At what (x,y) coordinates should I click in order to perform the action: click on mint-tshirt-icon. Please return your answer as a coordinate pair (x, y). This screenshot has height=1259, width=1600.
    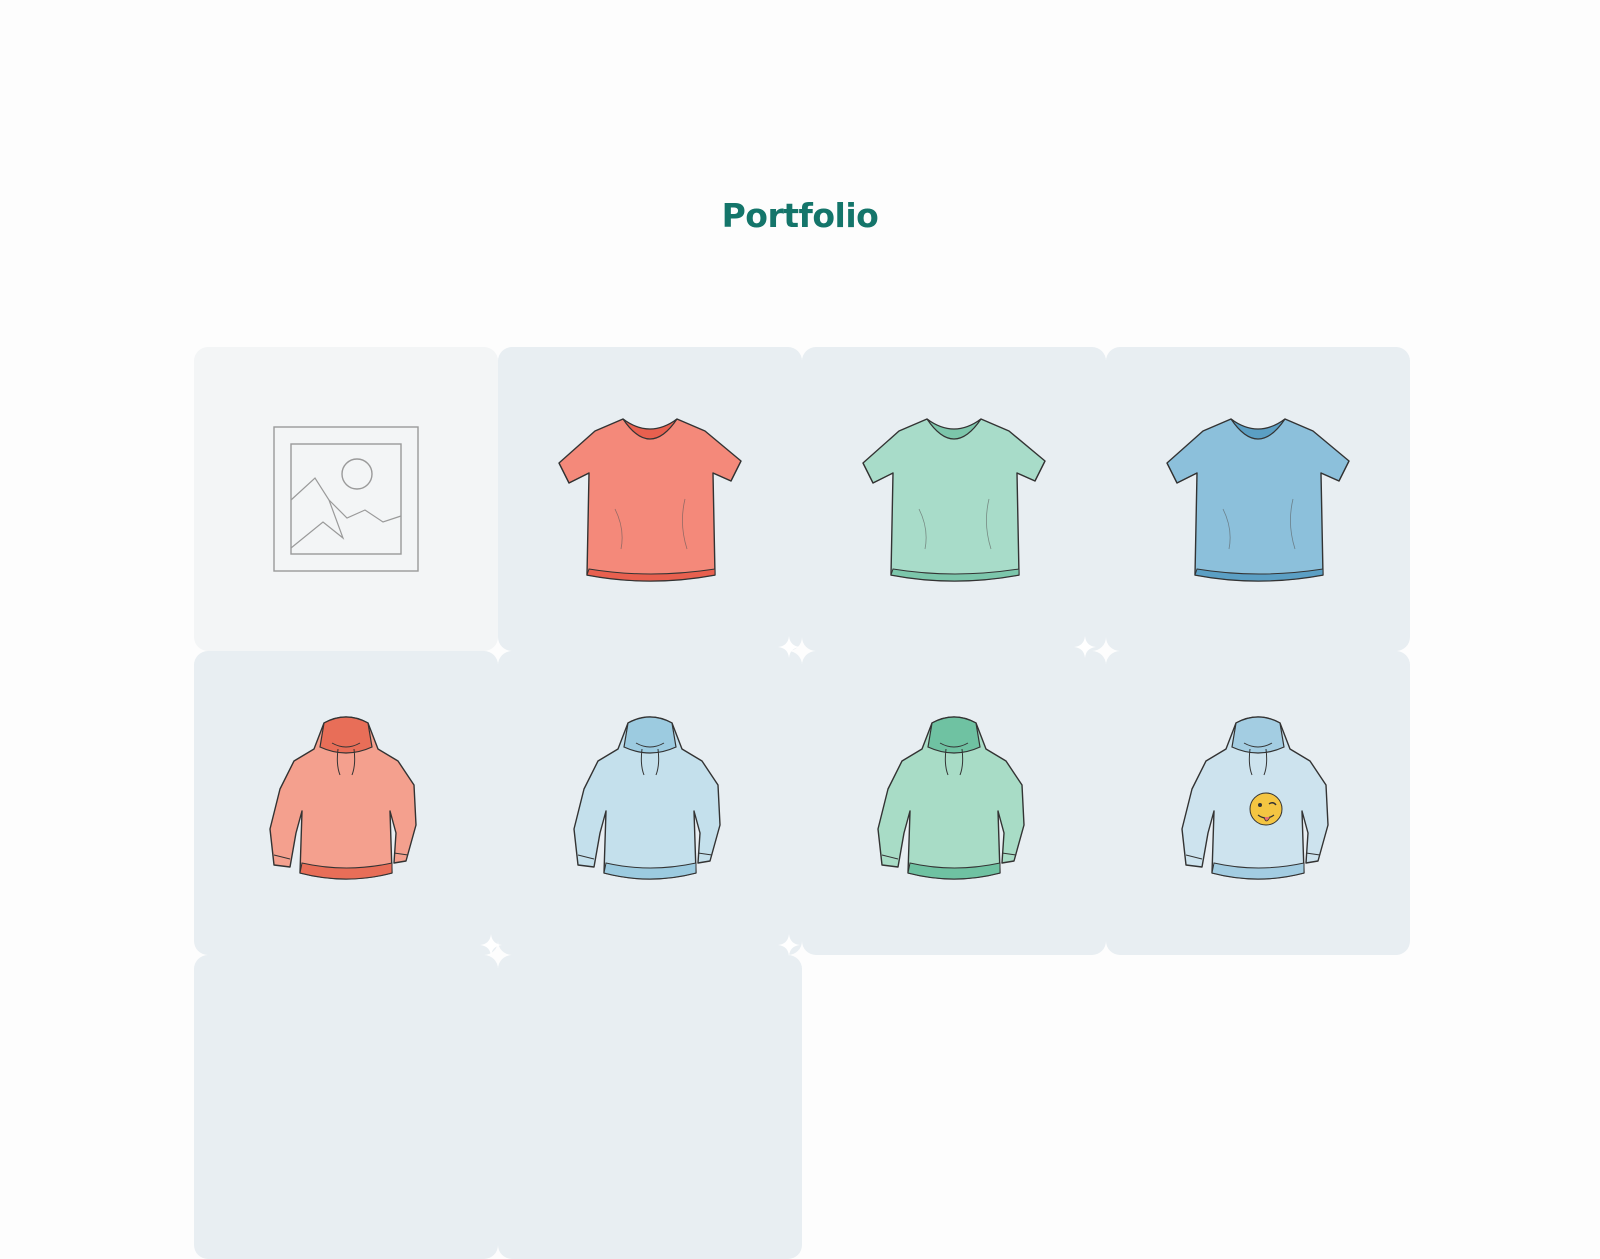
    Looking at the image, I should click on (954, 499).